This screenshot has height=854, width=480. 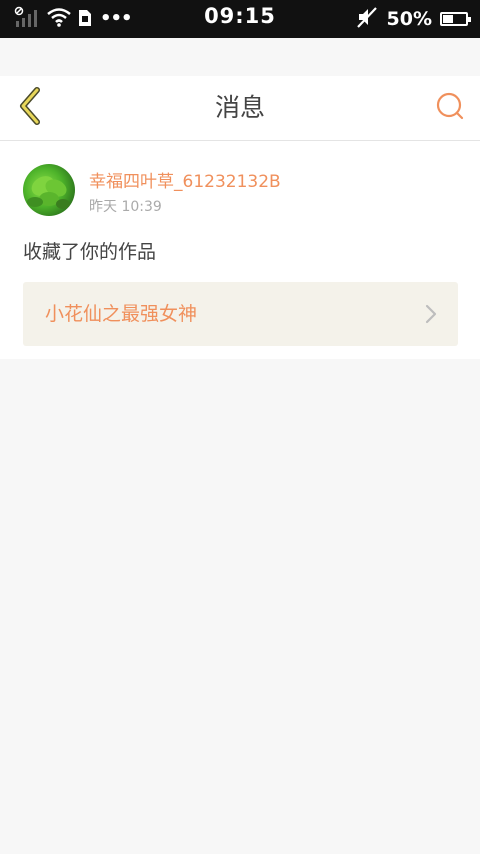 What do you see at coordinates (448, 19) in the screenshot?
I see `battery-level` at bounding box center [448, 19].